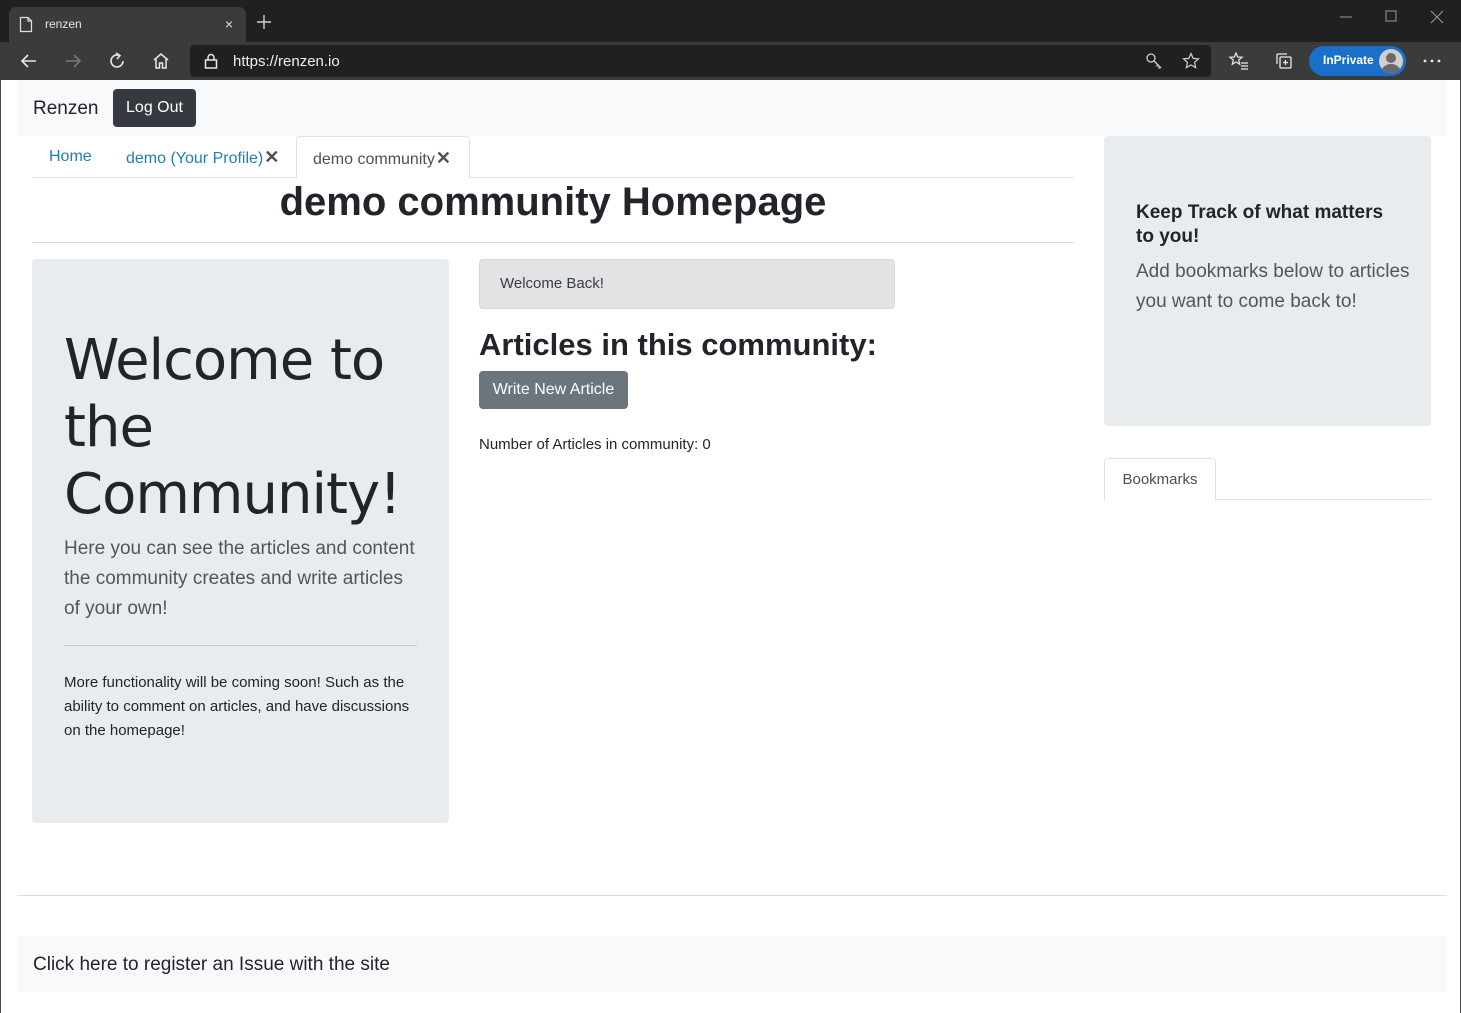 The width and height of the screenshot is (1461, 1013). I want to click on url-text: https://renzen.io, so click(286, 61).